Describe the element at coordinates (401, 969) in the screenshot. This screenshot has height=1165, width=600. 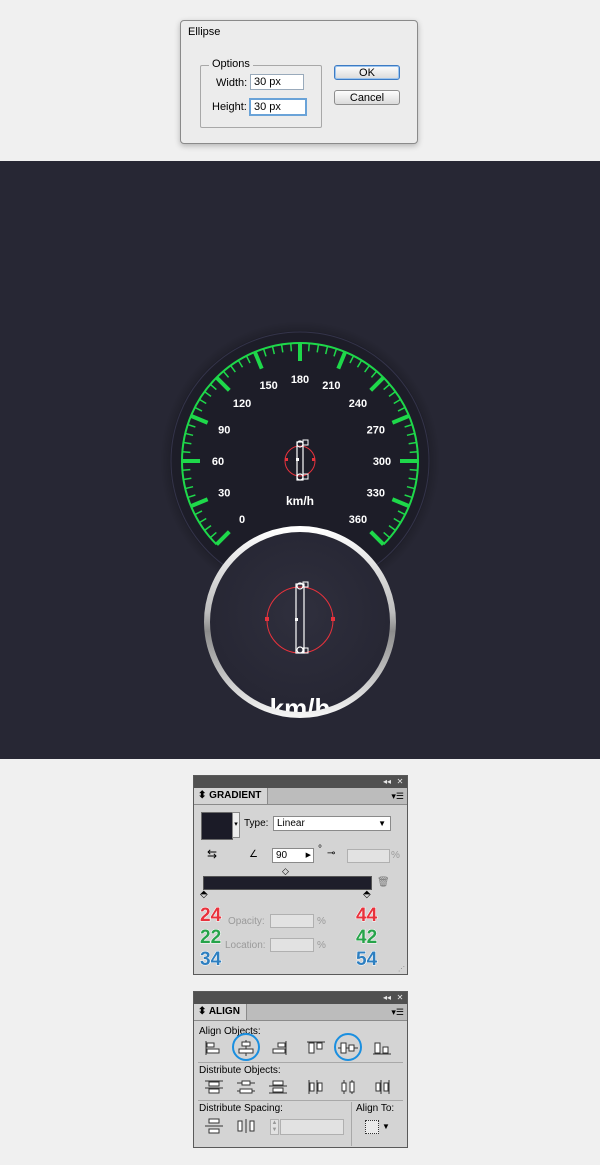
I see `resize-grip-icon: ⋰` at that location.